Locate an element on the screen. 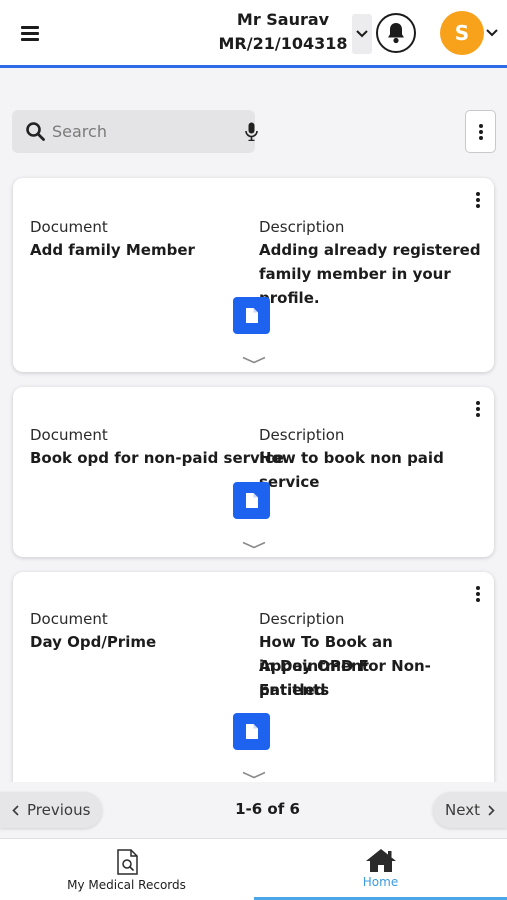 The image size is (507, 900). nav-home: Home is located at coordinates (380, 869).